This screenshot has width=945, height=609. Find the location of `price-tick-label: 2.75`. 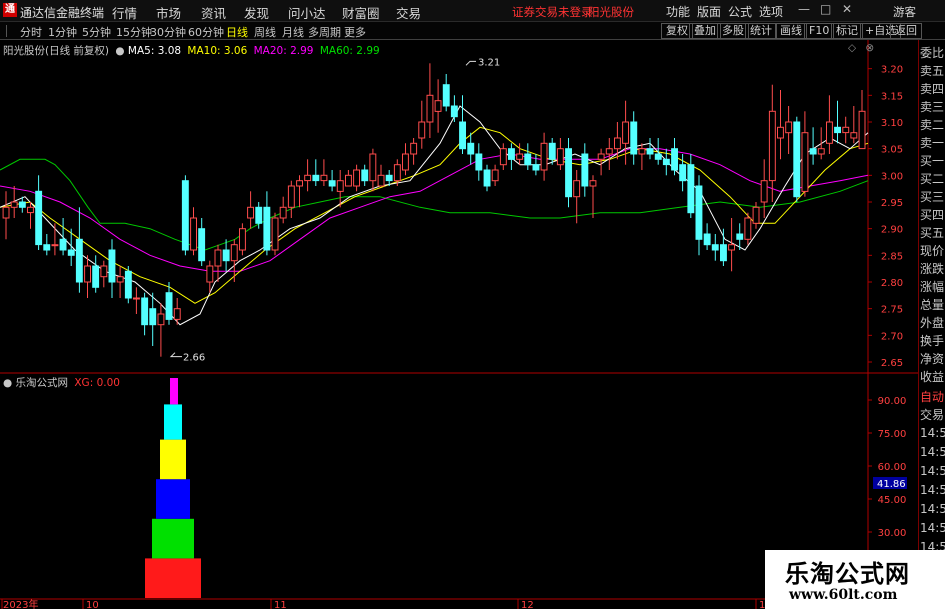

price-tick-label: 2.75 is located at coordinates (892, 310).